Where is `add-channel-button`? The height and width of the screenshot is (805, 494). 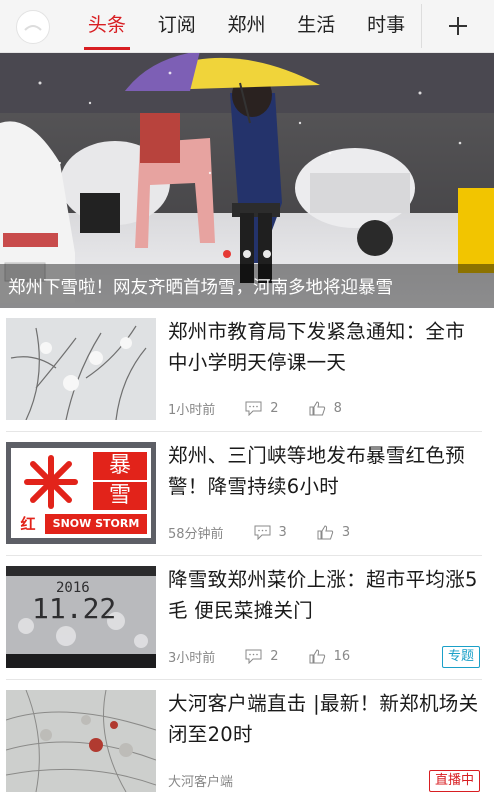 add-channel-button is located at coordinates (457, 26).